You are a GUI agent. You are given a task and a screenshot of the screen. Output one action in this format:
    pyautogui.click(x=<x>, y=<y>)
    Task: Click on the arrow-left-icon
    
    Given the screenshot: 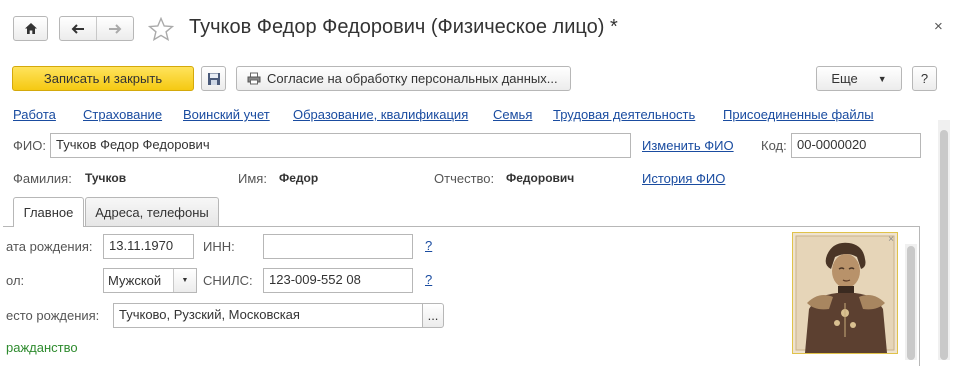 What is the action you would take?
    pyautogui.click(x=77, y=28)
    